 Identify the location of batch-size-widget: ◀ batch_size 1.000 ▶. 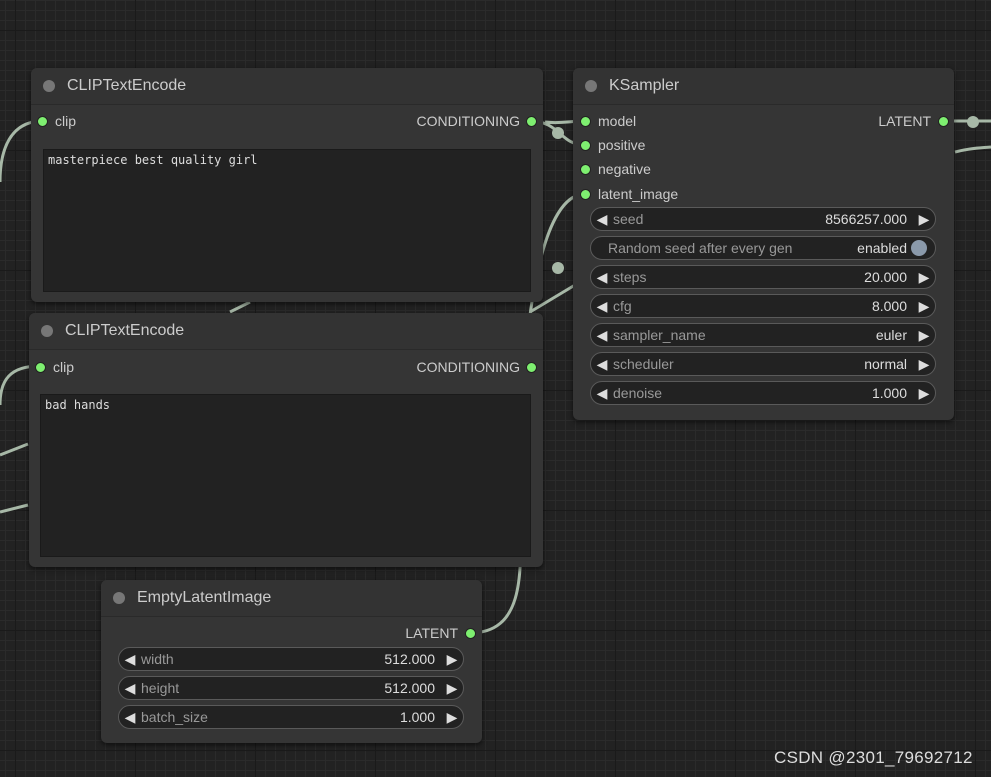
(291, 717).